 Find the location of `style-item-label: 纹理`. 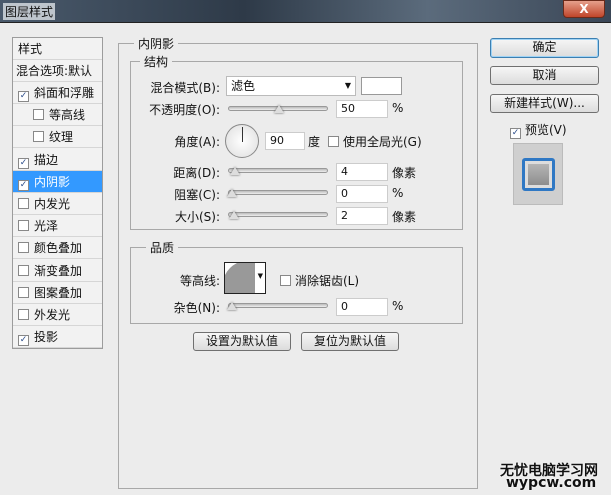

style-item-label: 纹理 is located at coordinates (61, 137).